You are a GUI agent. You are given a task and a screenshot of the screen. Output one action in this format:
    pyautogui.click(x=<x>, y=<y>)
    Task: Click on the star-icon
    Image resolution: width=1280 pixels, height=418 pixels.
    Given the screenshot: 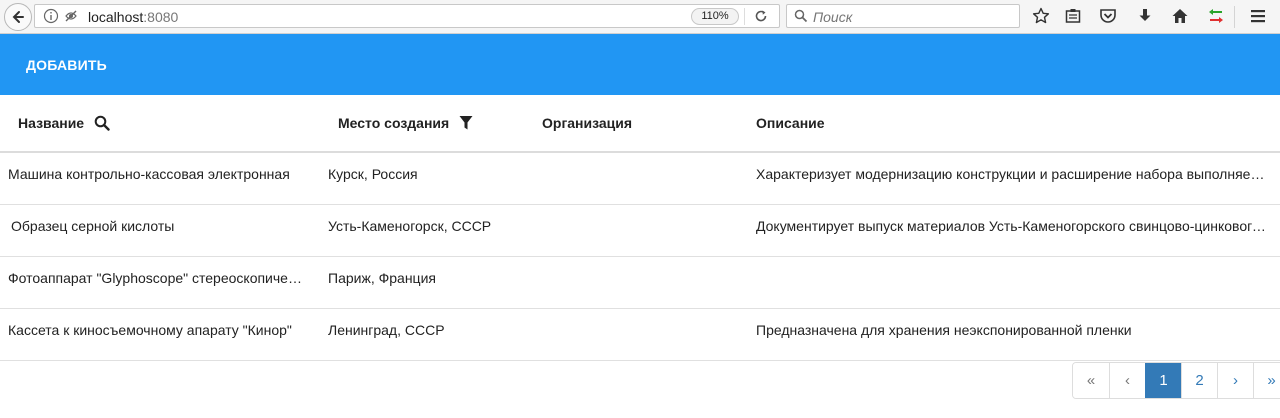 What is the action you would take?
    pyautogui.click(x=1041, y=15)
    